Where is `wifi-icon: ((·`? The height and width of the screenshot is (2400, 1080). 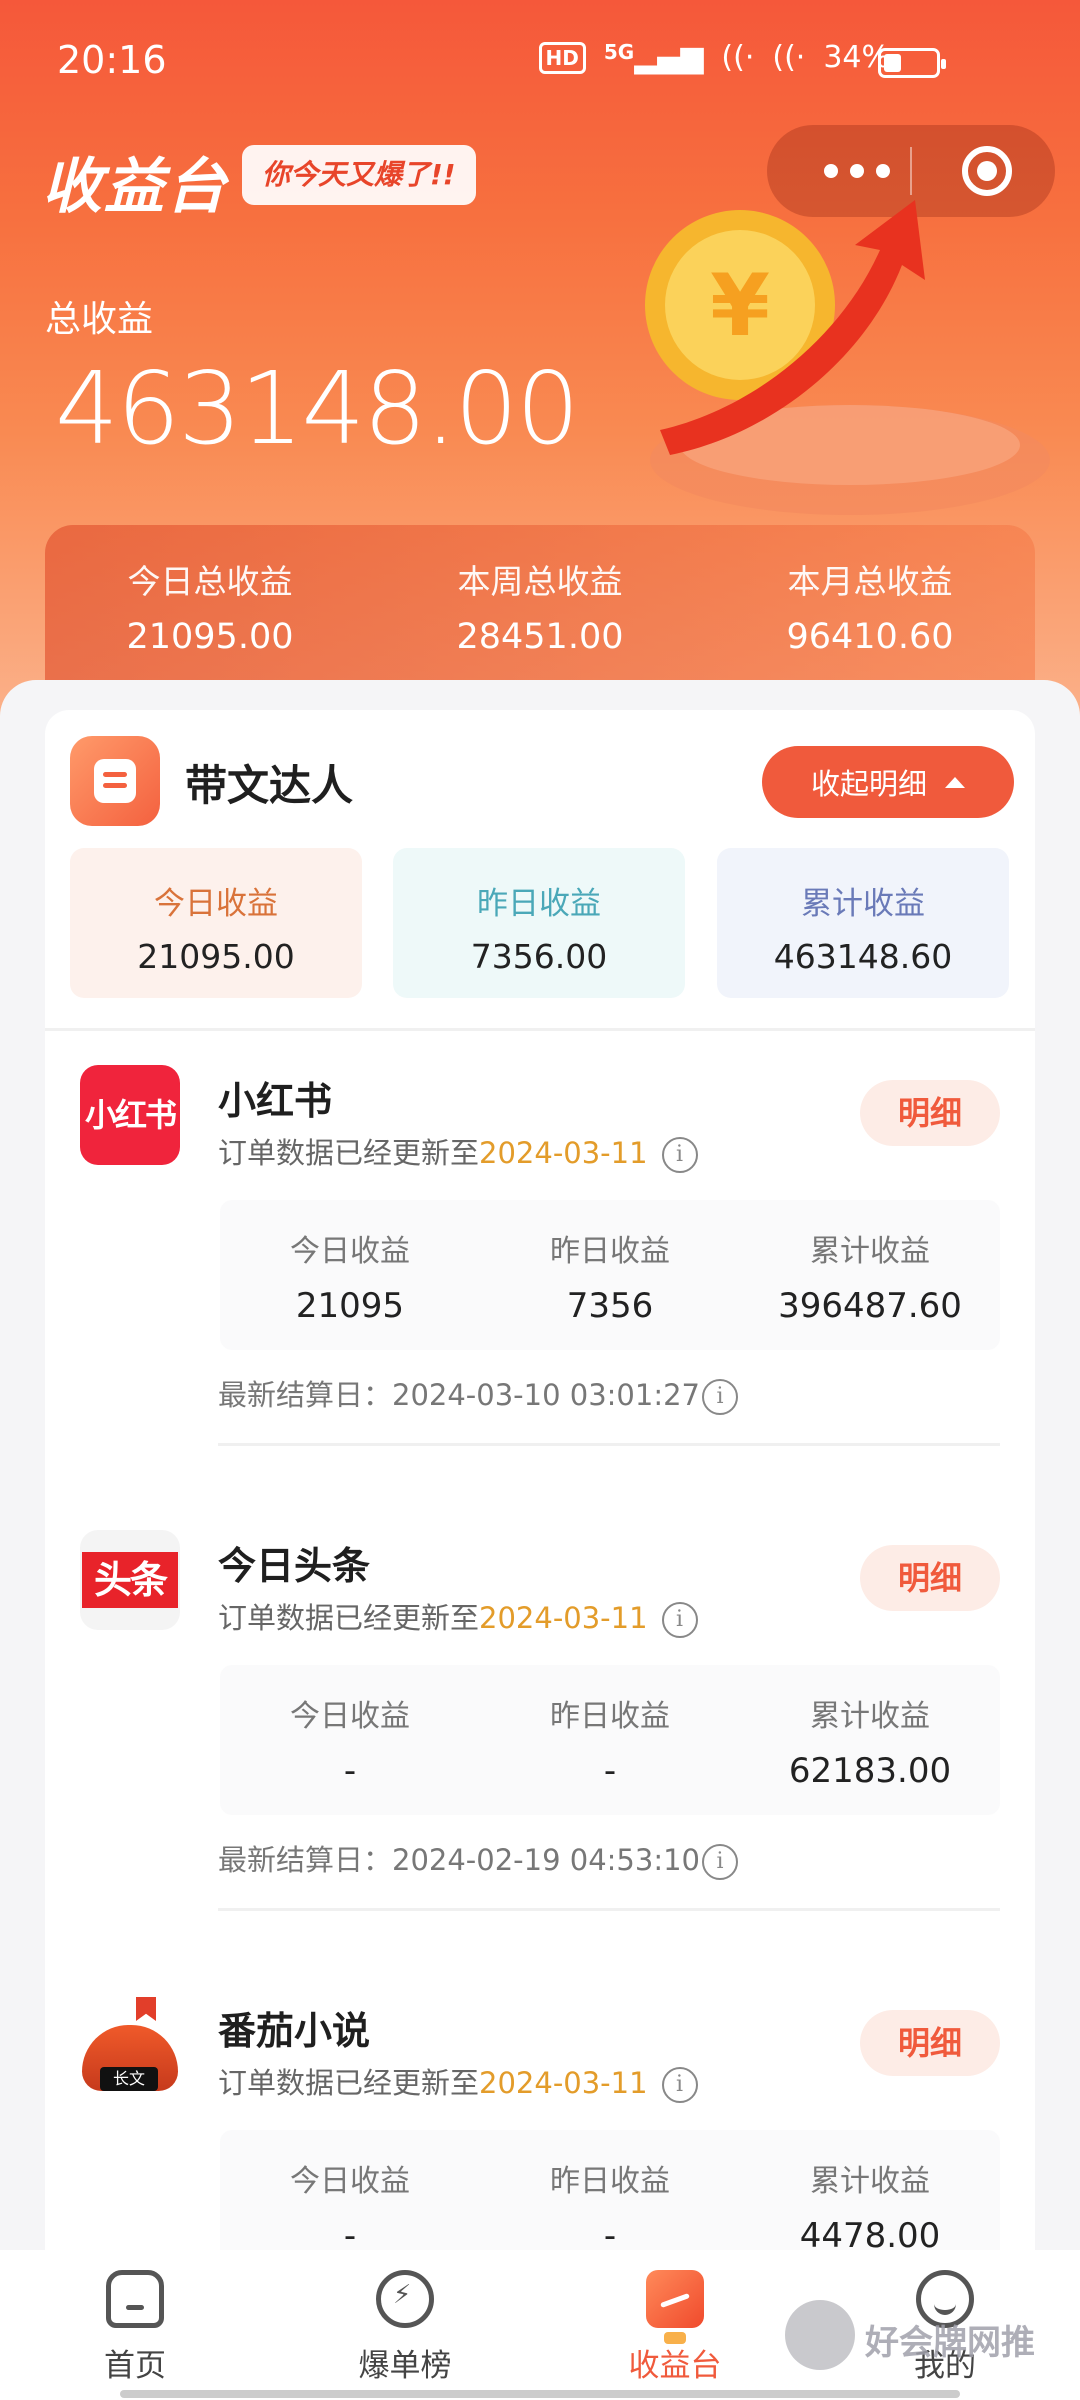 wifi-icon: ((· is located at coordinates (738, 57).